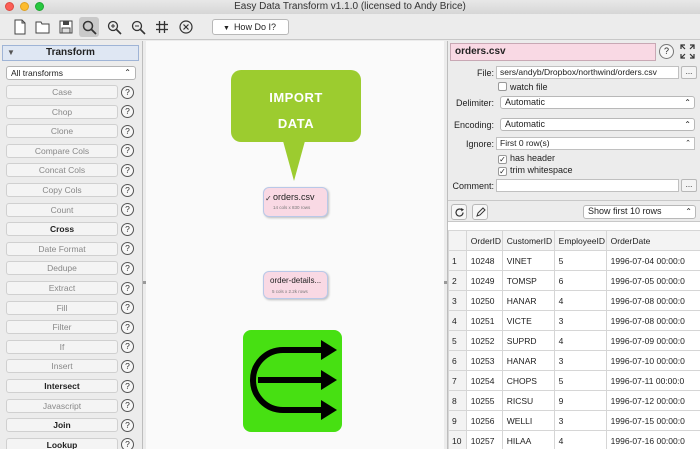 This screenshot has width=700, height=449. Describe the element at coordinates (89, 27) in the screenshot. I see `search-button` at that location.